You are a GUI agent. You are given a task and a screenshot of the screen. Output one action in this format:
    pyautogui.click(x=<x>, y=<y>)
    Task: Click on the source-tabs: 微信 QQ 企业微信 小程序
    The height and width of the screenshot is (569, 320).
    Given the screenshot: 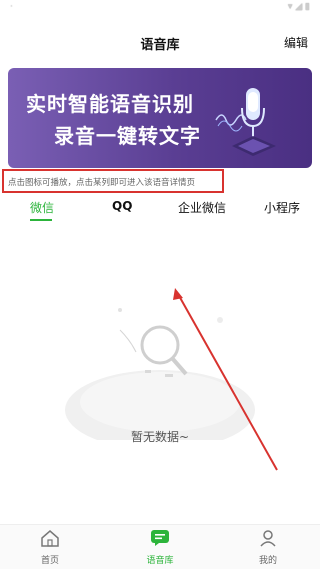 What is the action you would take?
    pyautogui.click(x=160, y=210)
    